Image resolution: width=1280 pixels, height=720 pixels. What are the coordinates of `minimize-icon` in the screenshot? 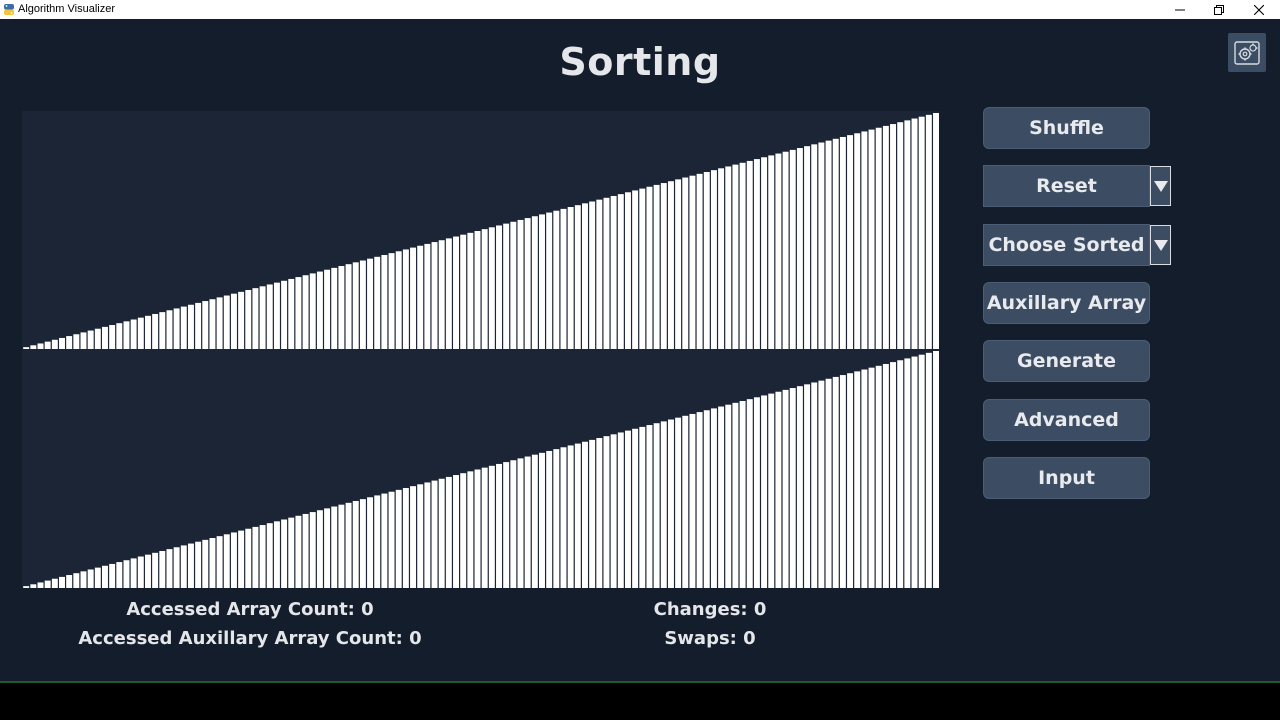 It's located at (1180, 9).